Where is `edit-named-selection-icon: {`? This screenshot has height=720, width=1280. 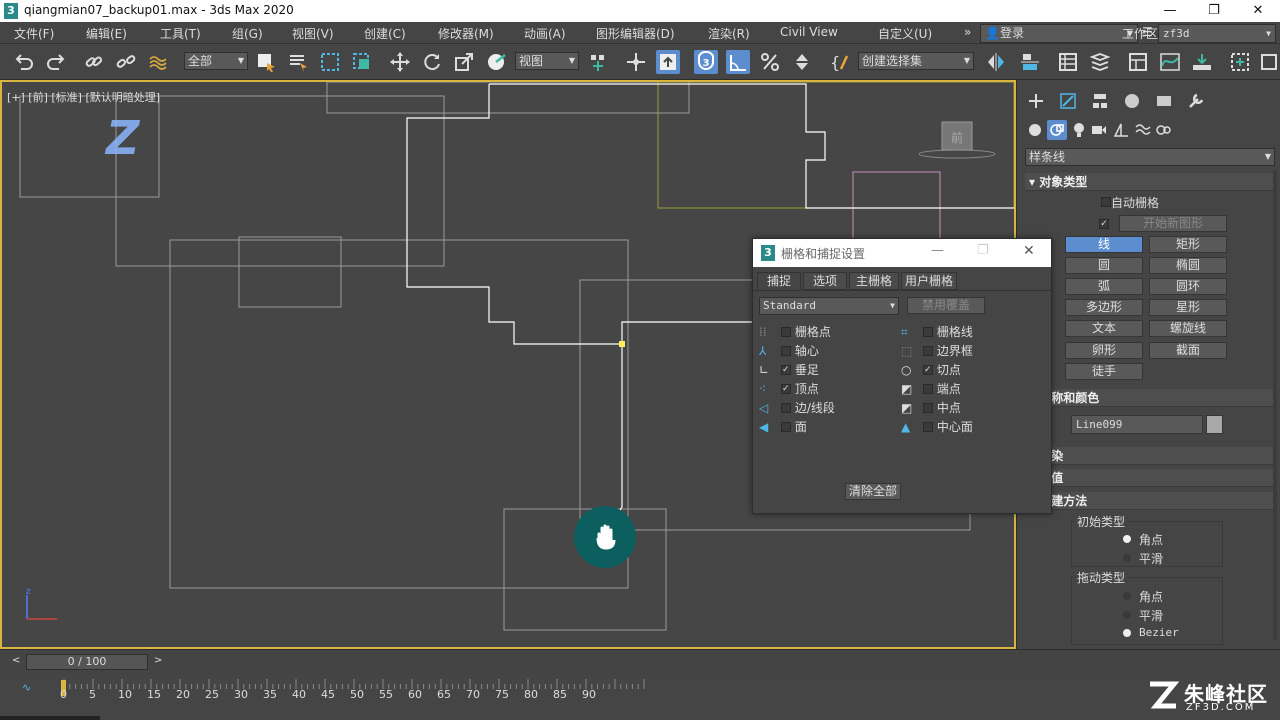
edit-named-selection-icon: { is located at coordinates (840, 62).